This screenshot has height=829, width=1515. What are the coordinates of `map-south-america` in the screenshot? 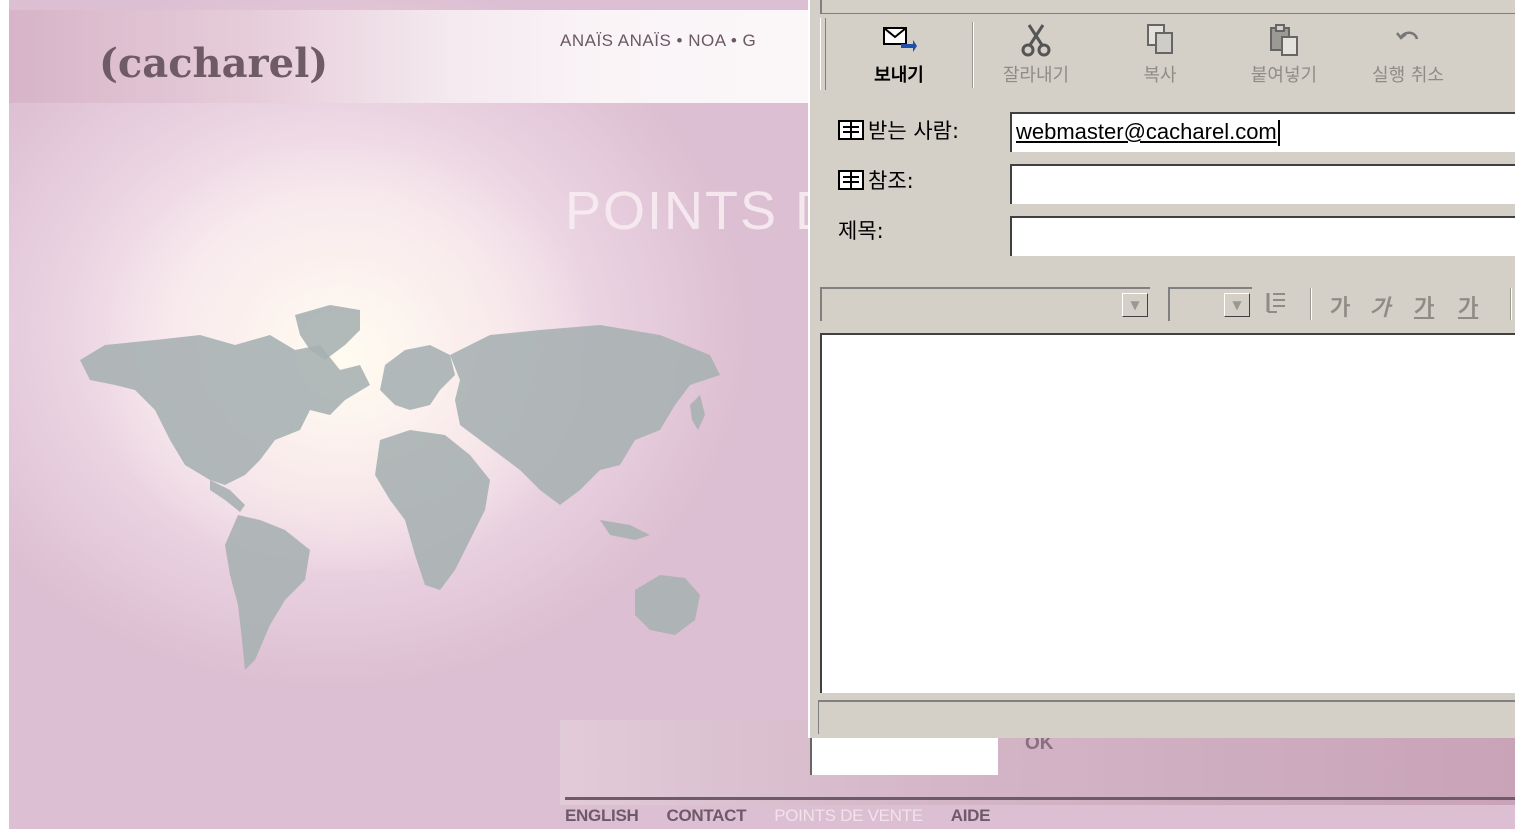 It's located at (267, 592).